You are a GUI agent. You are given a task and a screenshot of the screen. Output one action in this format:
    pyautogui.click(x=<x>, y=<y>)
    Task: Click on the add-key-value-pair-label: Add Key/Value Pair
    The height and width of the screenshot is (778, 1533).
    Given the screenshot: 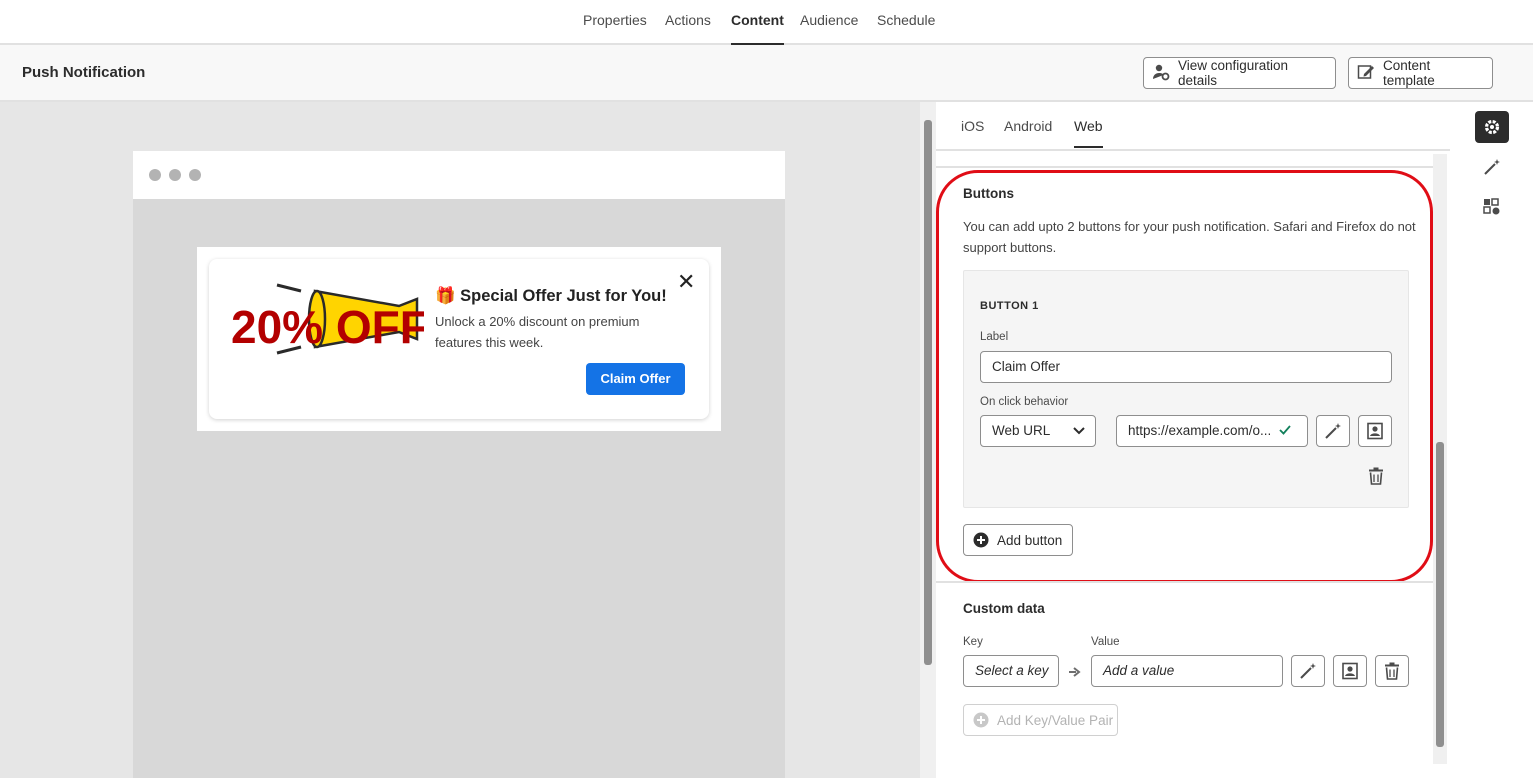 What is the action you would take?
    pyautogui.click(x=1055, y=720)
    